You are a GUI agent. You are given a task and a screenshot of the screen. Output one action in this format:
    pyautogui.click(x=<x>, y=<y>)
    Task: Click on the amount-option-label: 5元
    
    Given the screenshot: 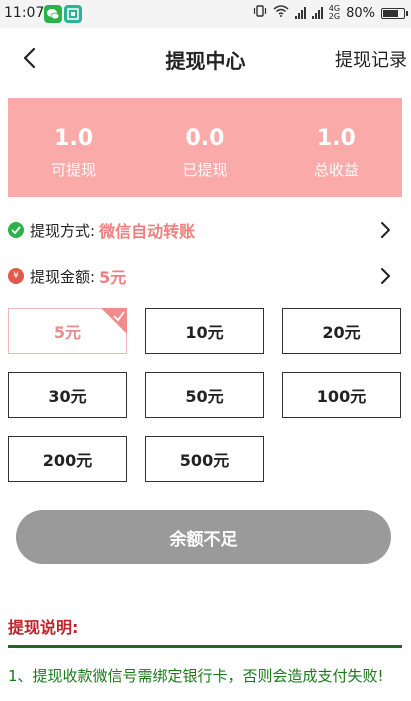 What is the action you would take?
    pyautogui.click(x=67, y=332)
    